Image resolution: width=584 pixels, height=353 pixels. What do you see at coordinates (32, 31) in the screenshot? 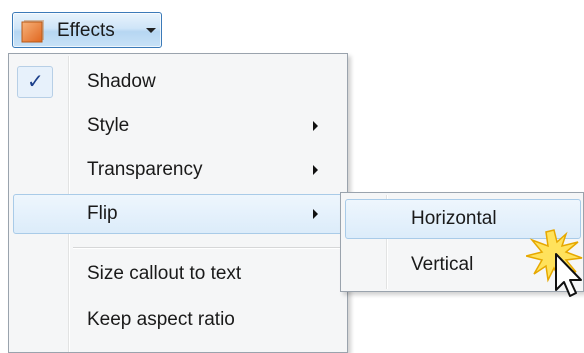
I see `effects-icon` at bounding box center [32, 31].